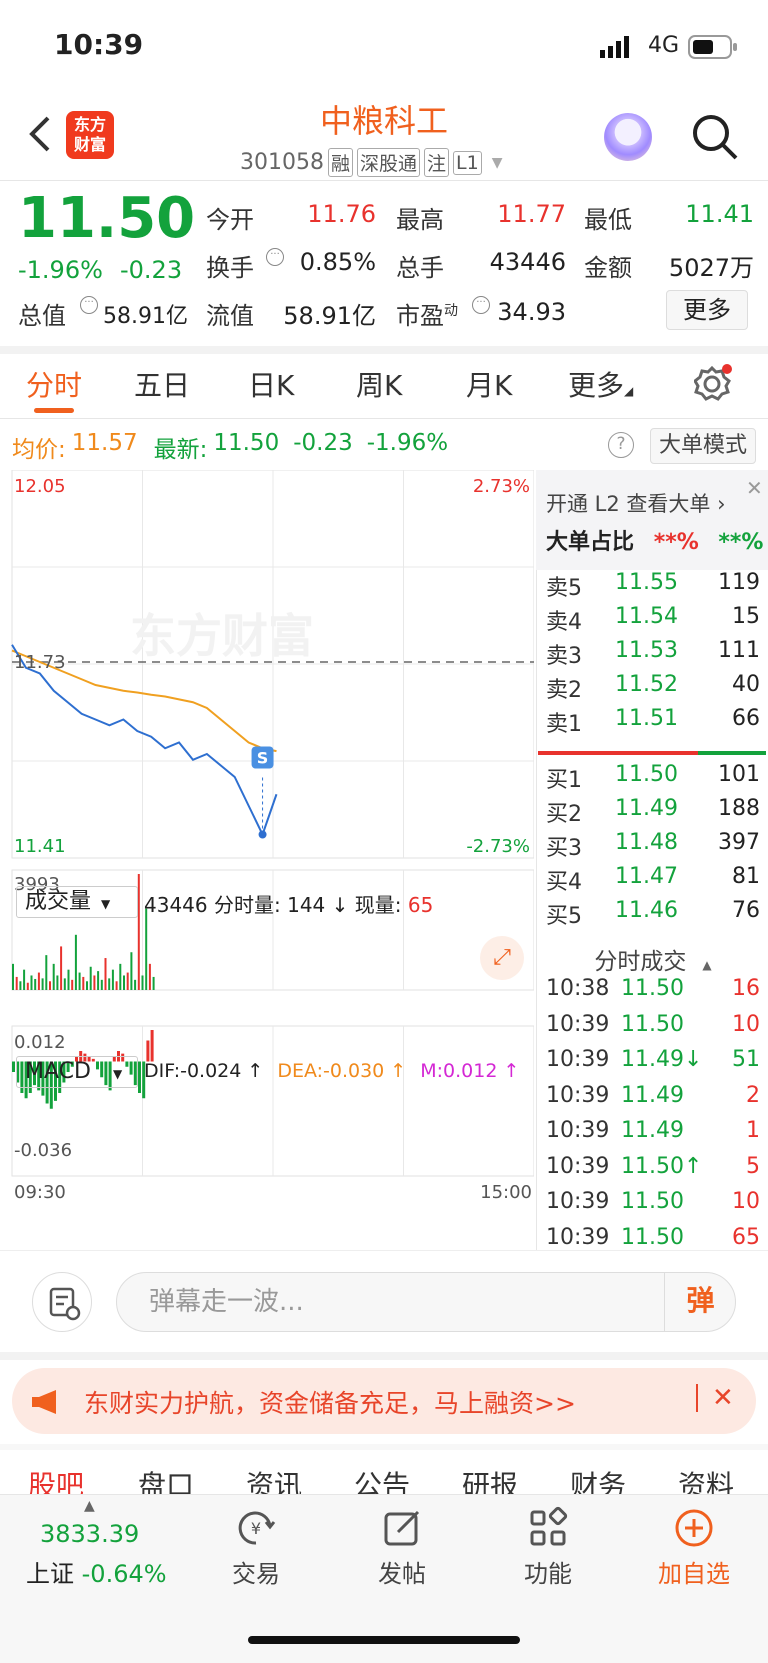 This screenshot has width=768, height=1663. Describe the element at coordinates (635, 503) in the screenshot. I see `l2-upgrade-link: 开通 L2 查看大单 ›` at that location.